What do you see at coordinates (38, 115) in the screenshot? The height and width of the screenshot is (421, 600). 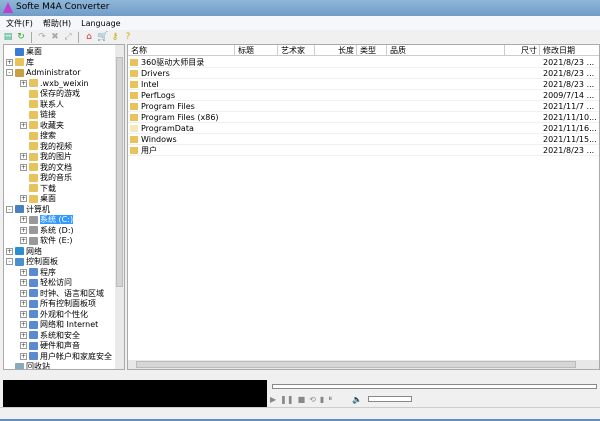 I see `tree-item: 链接` at bounding box center [38, 115].